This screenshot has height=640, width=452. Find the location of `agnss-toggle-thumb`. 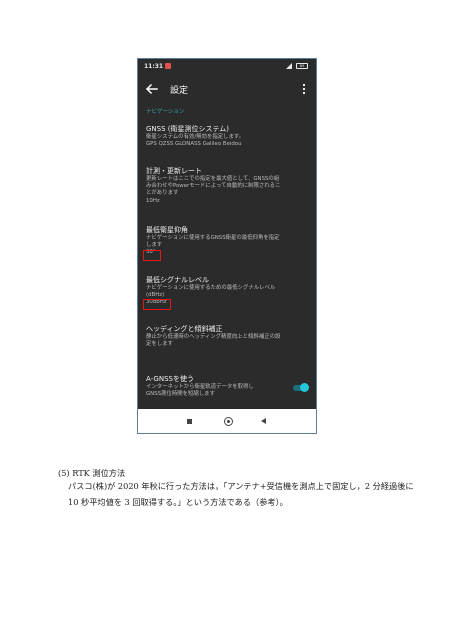

agnss-toggle-thumb is located at coordinates (304, 387).